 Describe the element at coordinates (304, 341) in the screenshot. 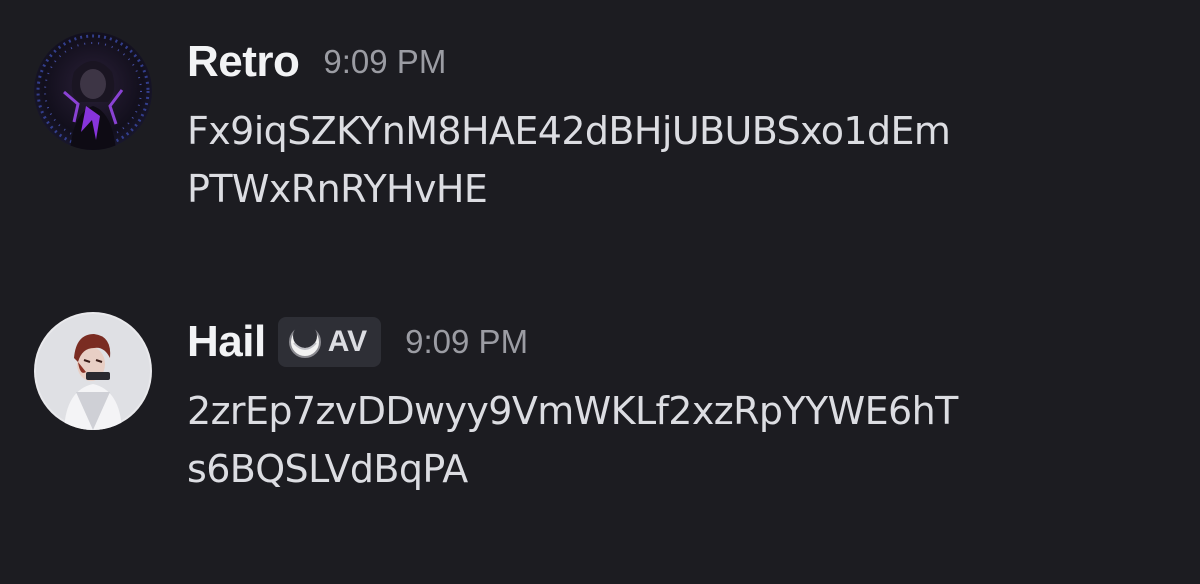

I see `crescent-moon-icon` at that location.